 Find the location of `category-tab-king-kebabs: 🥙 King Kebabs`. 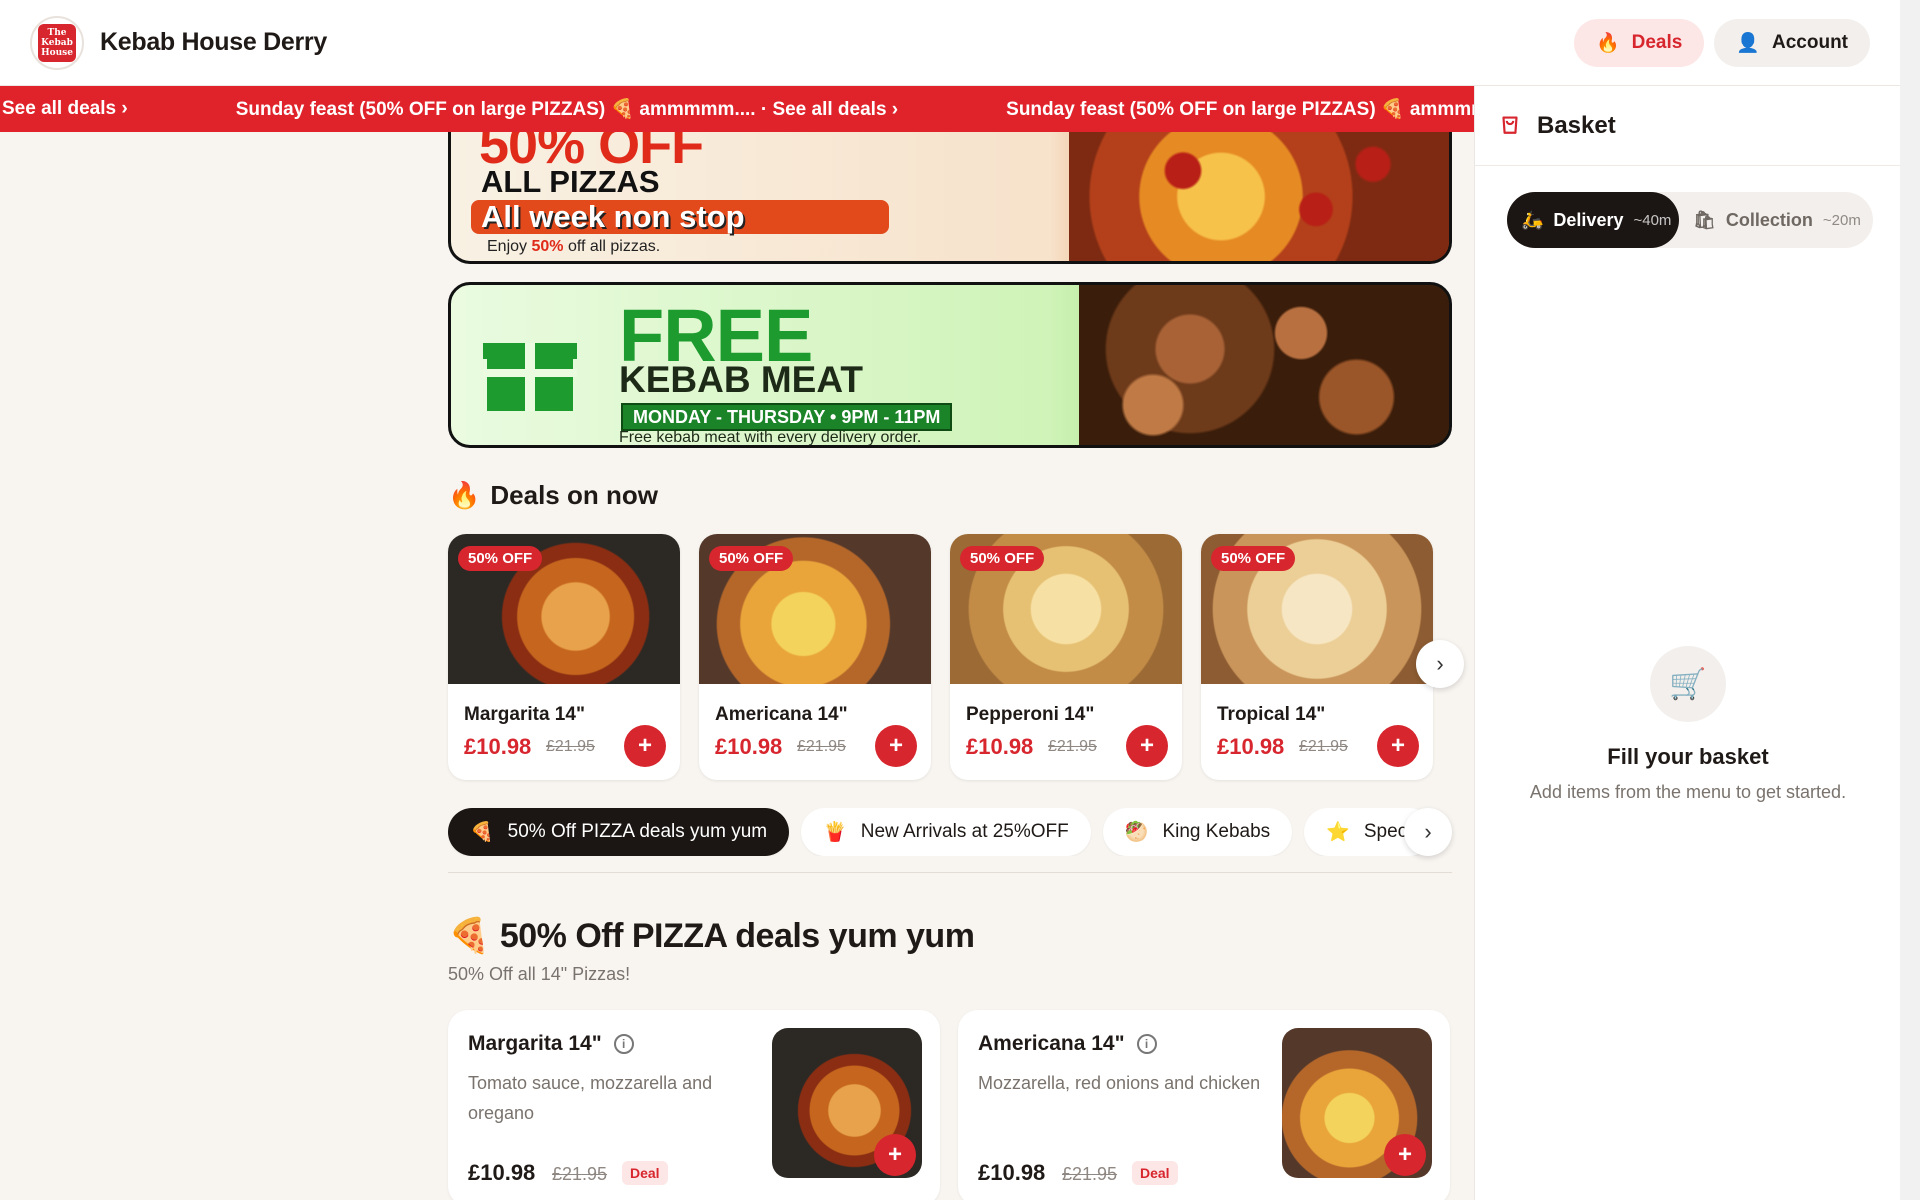

category-tab-king-kebabs: 🥙 King Kebabs is located at coordinates (1197, 832).